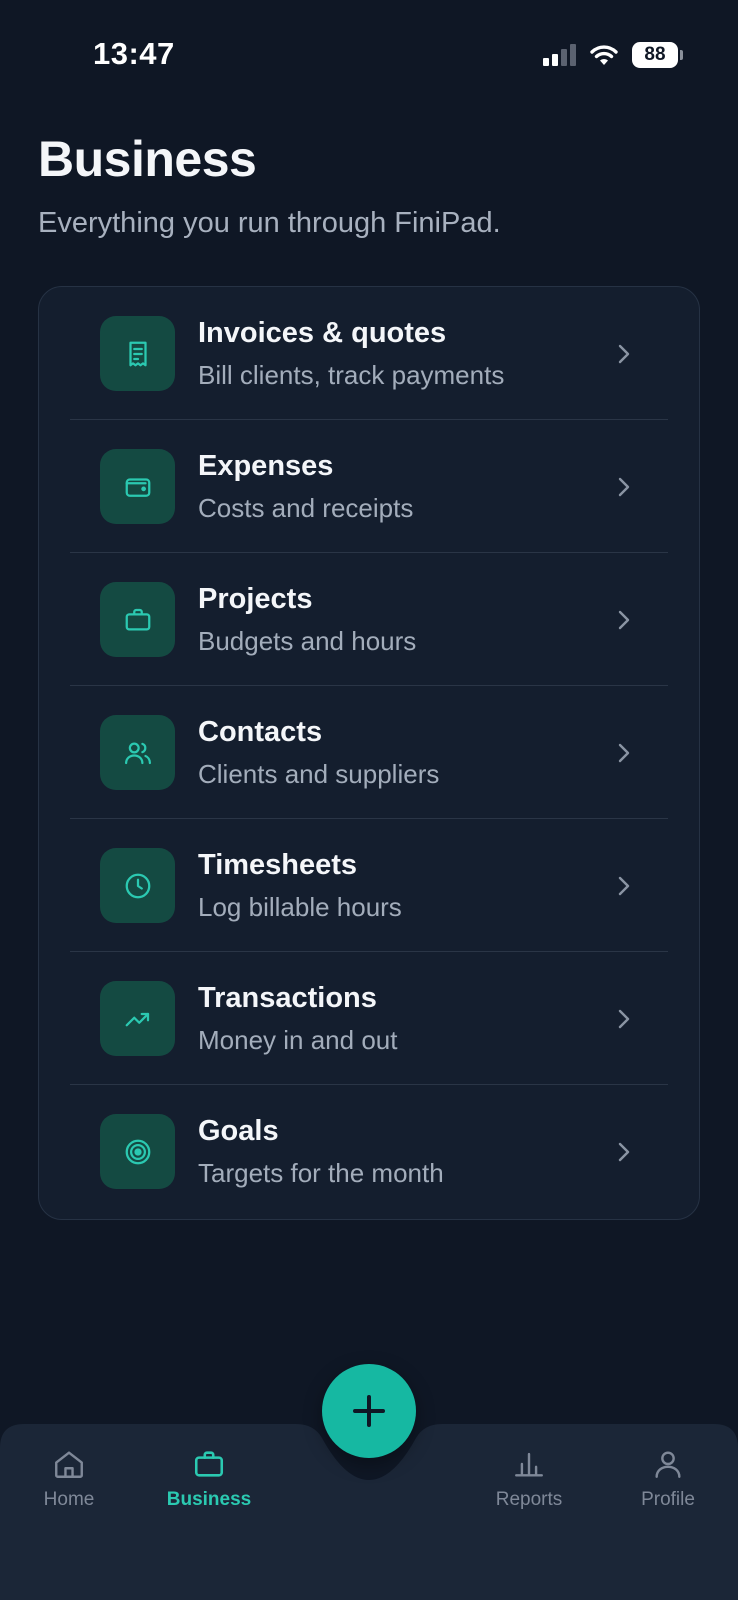 The width and height of the screenshot is (738, 1600). I want to click on receipt-icon, so click(137, 353).